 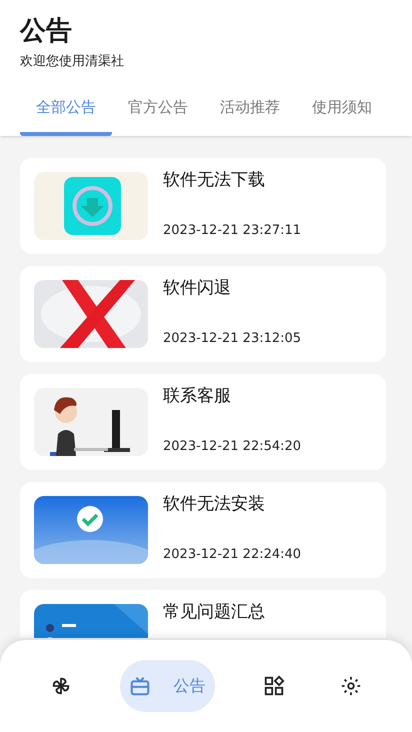 I want to click on tab: 活动推荐, so click(x=250, y=113).